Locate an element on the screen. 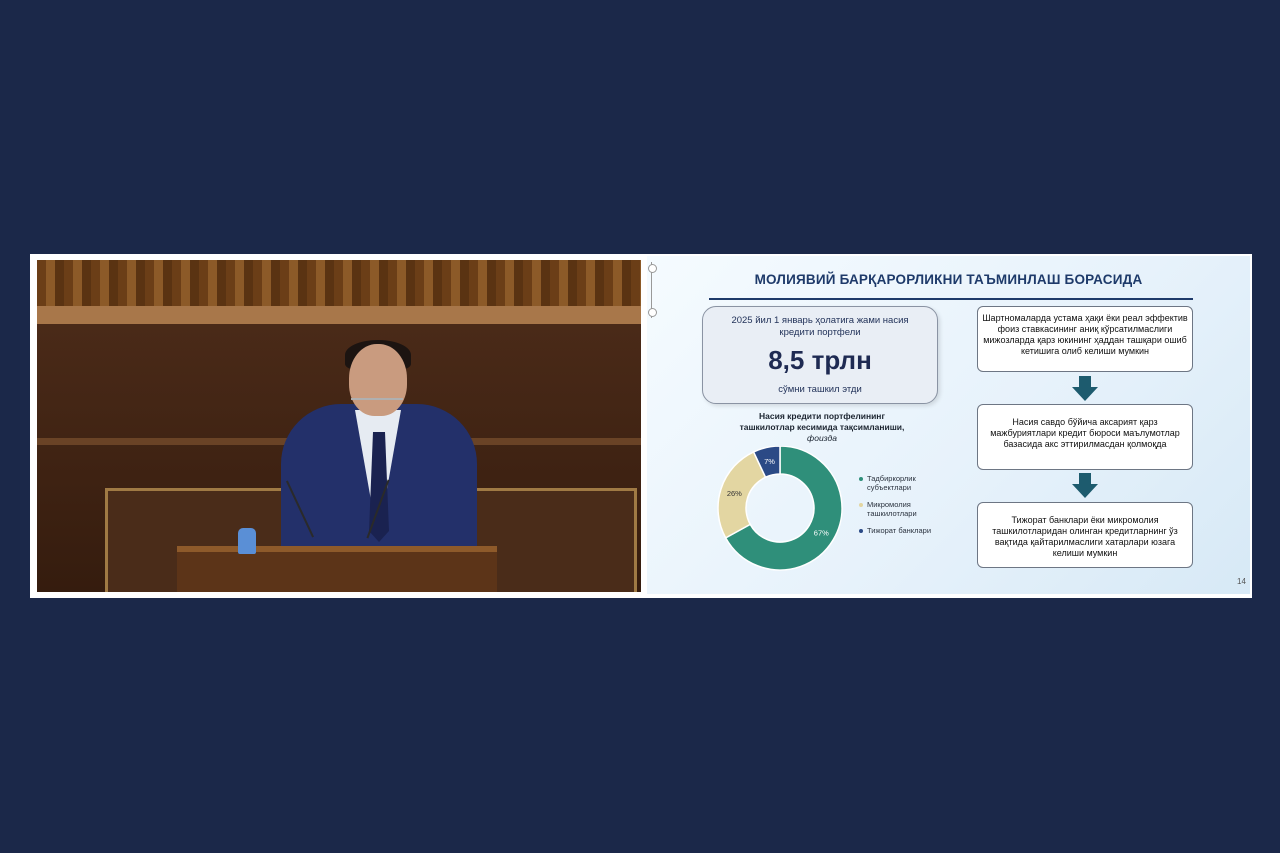 The height and width of the screenshot is (853, 1280). donut-label-2: 26% is located at coordinates (734, 493).